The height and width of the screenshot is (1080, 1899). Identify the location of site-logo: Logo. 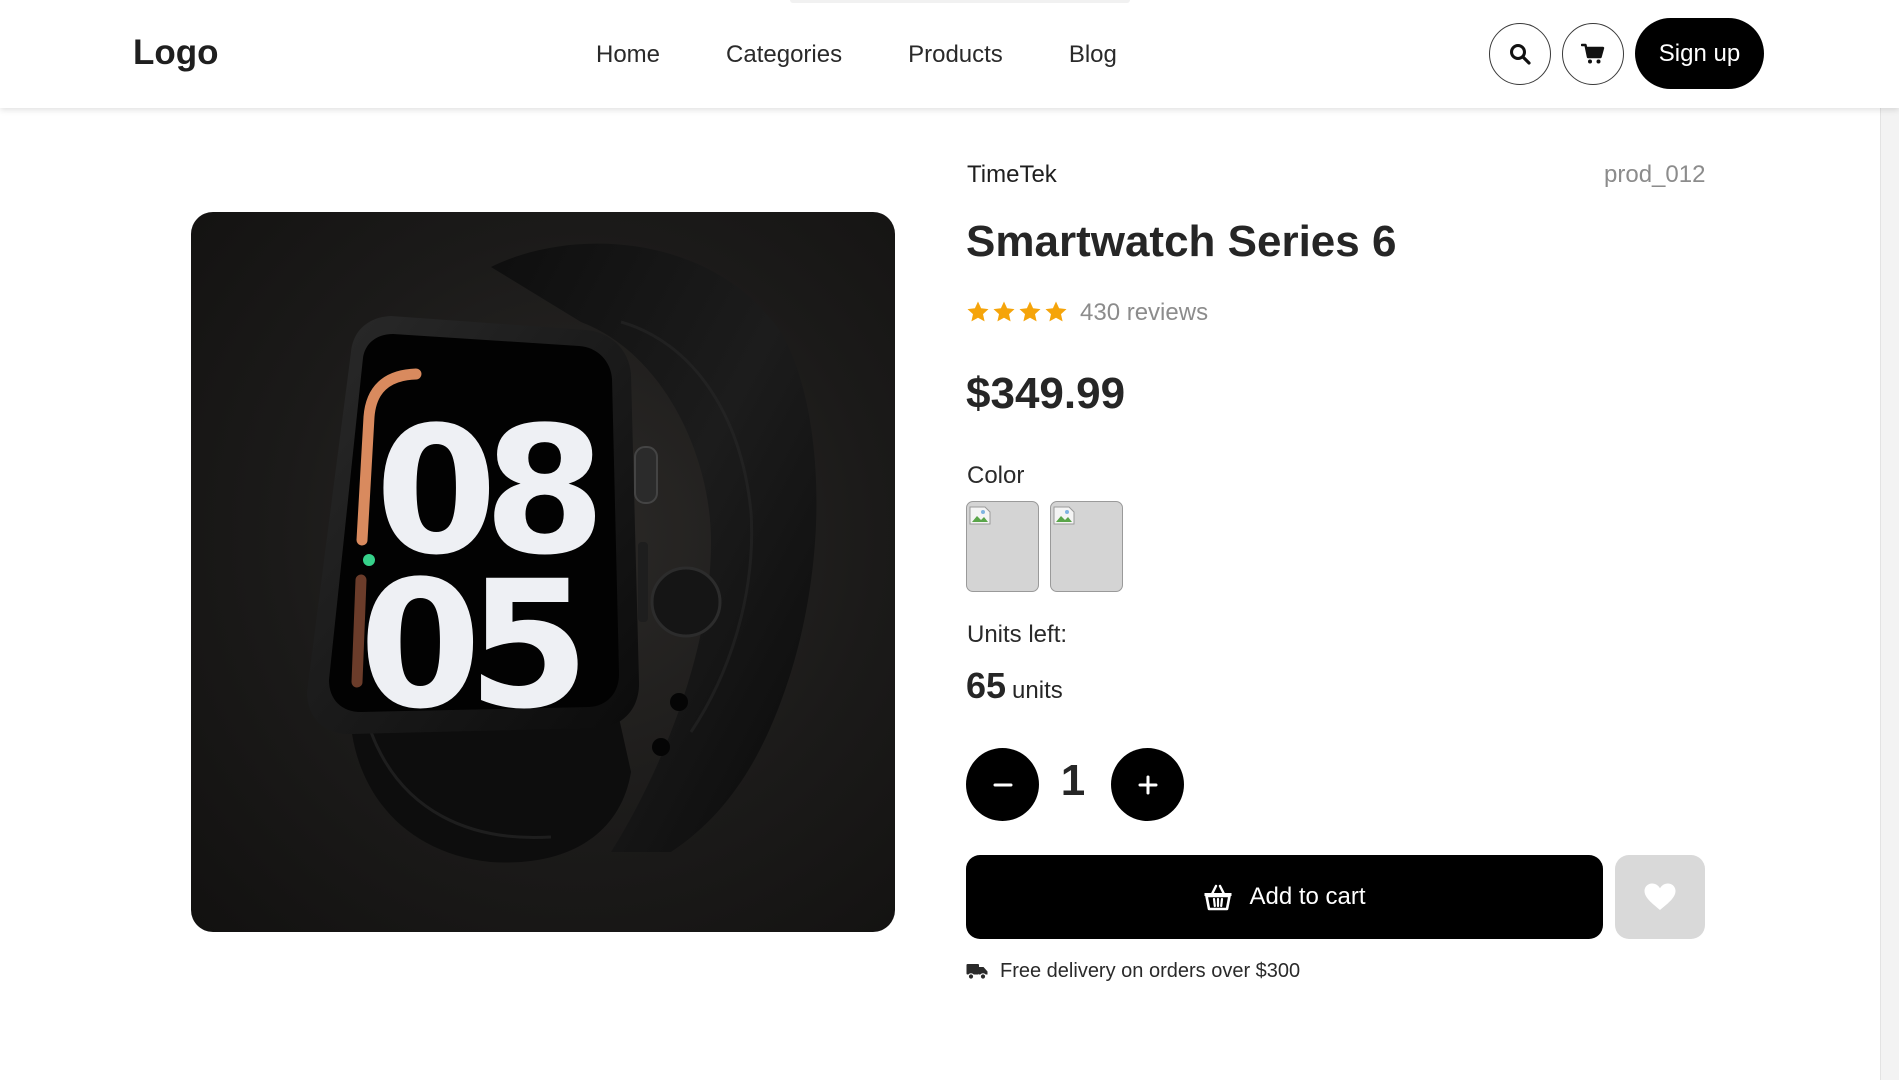
(176, 53).